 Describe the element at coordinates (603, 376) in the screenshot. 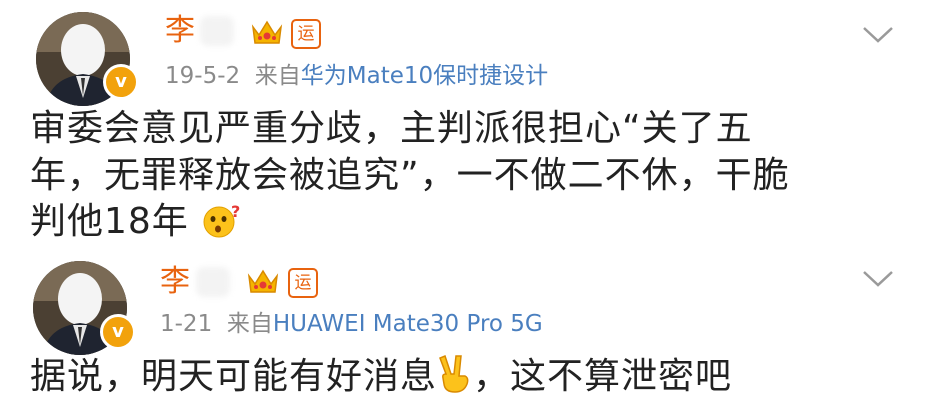

I see `post-text-after: ，这不算泄密吧` at that location.